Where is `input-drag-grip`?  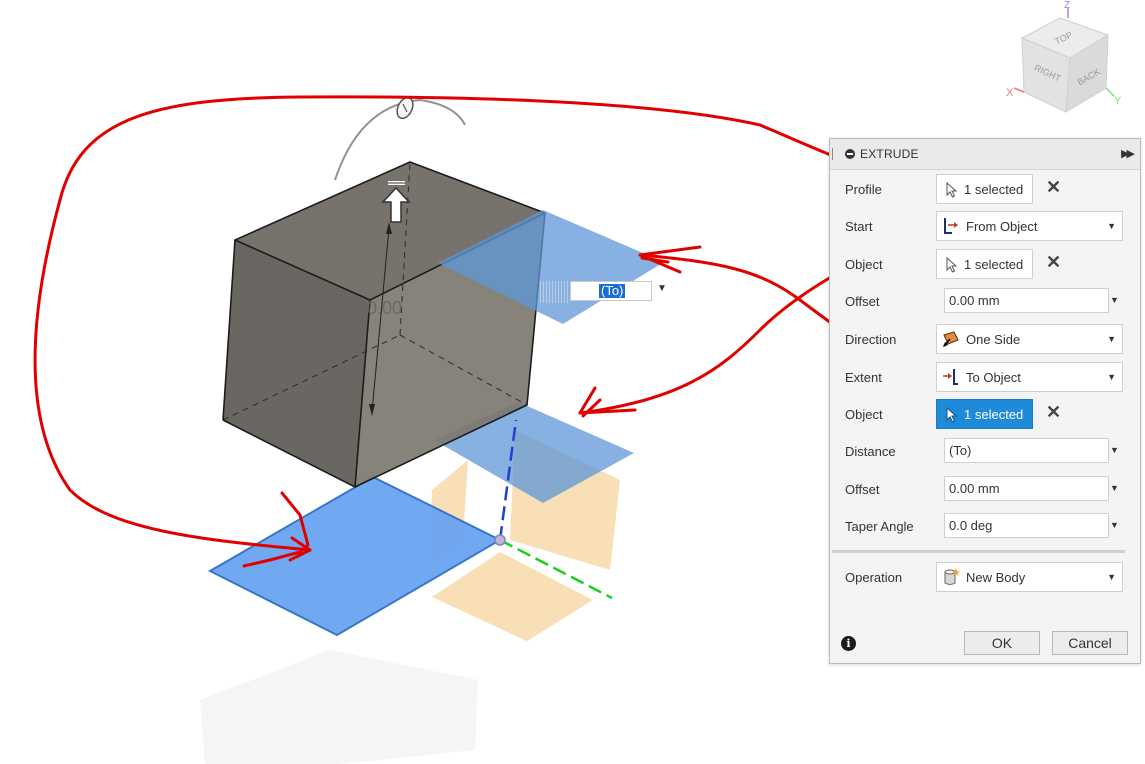
input-drag-grip is located at coordinates (555, 292).